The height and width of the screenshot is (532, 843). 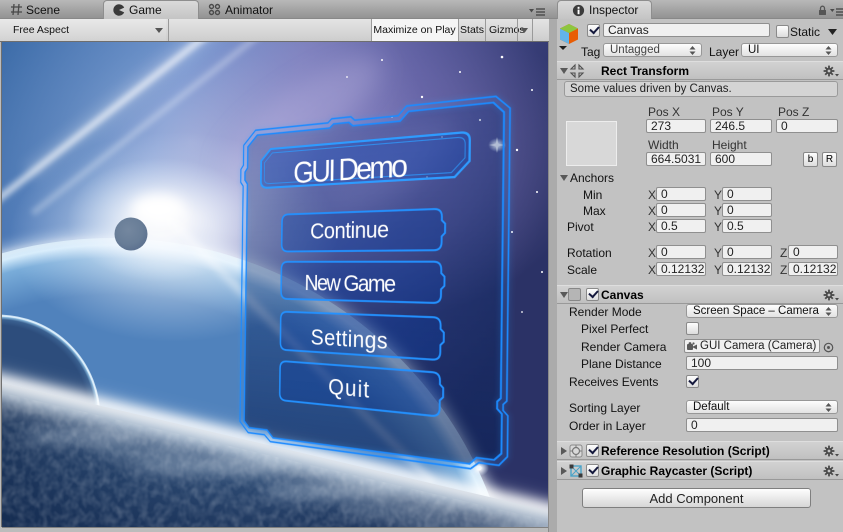 What do you see at coordinates (349, 339) in the screenshot?
I see `svg-text: Settings` at bounding box center [349, 339].